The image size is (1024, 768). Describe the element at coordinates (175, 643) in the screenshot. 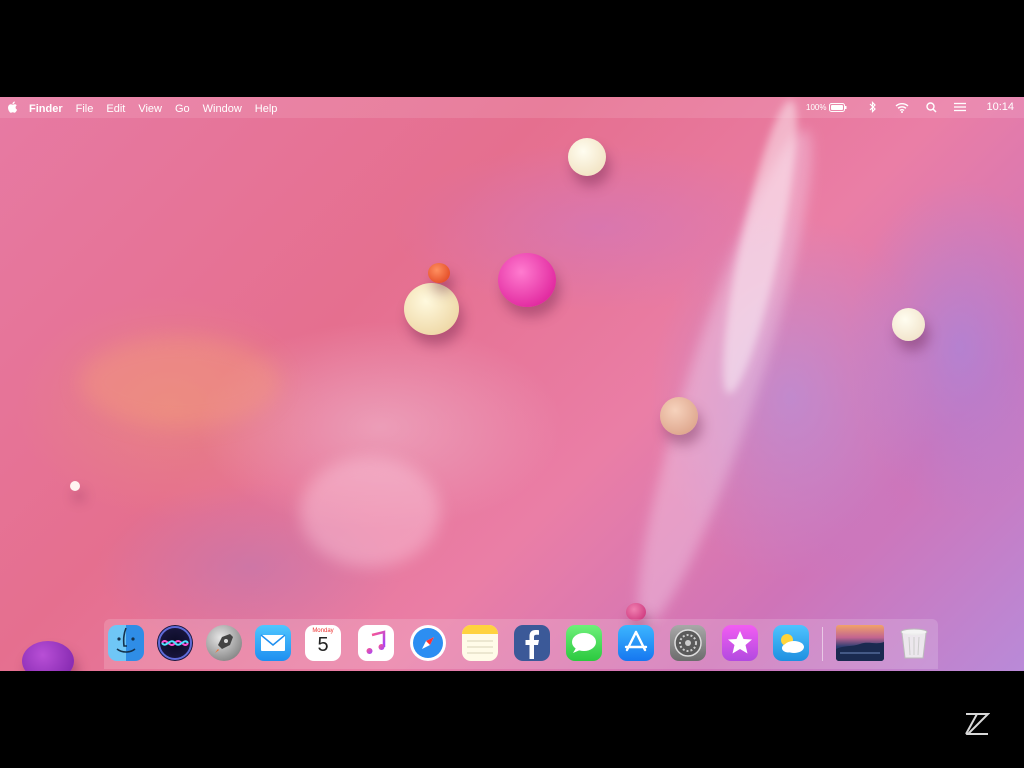

I see `siri-icon` at that location.